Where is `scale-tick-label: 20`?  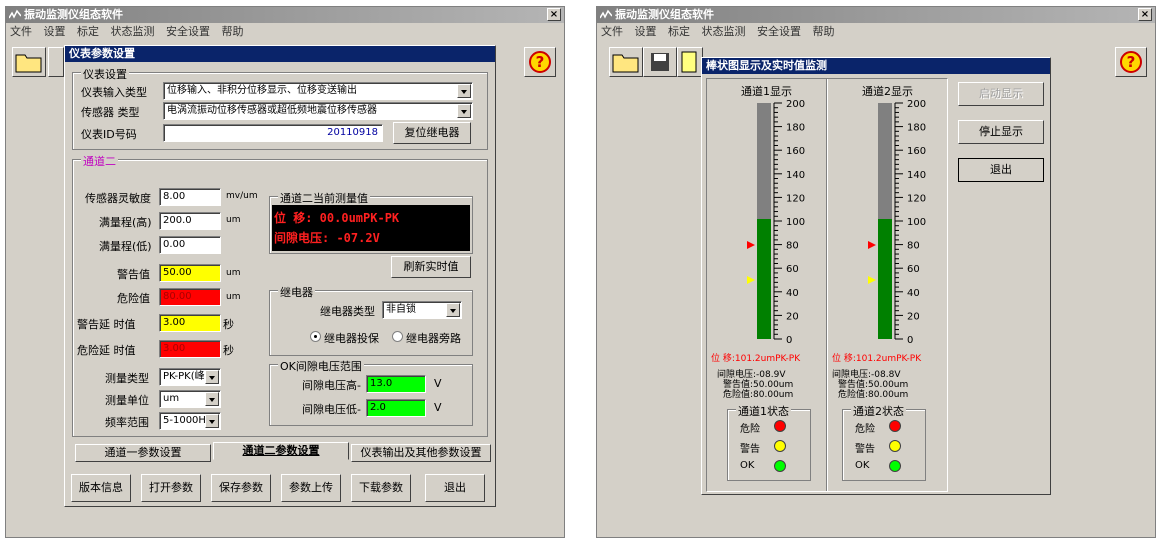 scale-tick-label: 20 is located at coordinates (792, 316).